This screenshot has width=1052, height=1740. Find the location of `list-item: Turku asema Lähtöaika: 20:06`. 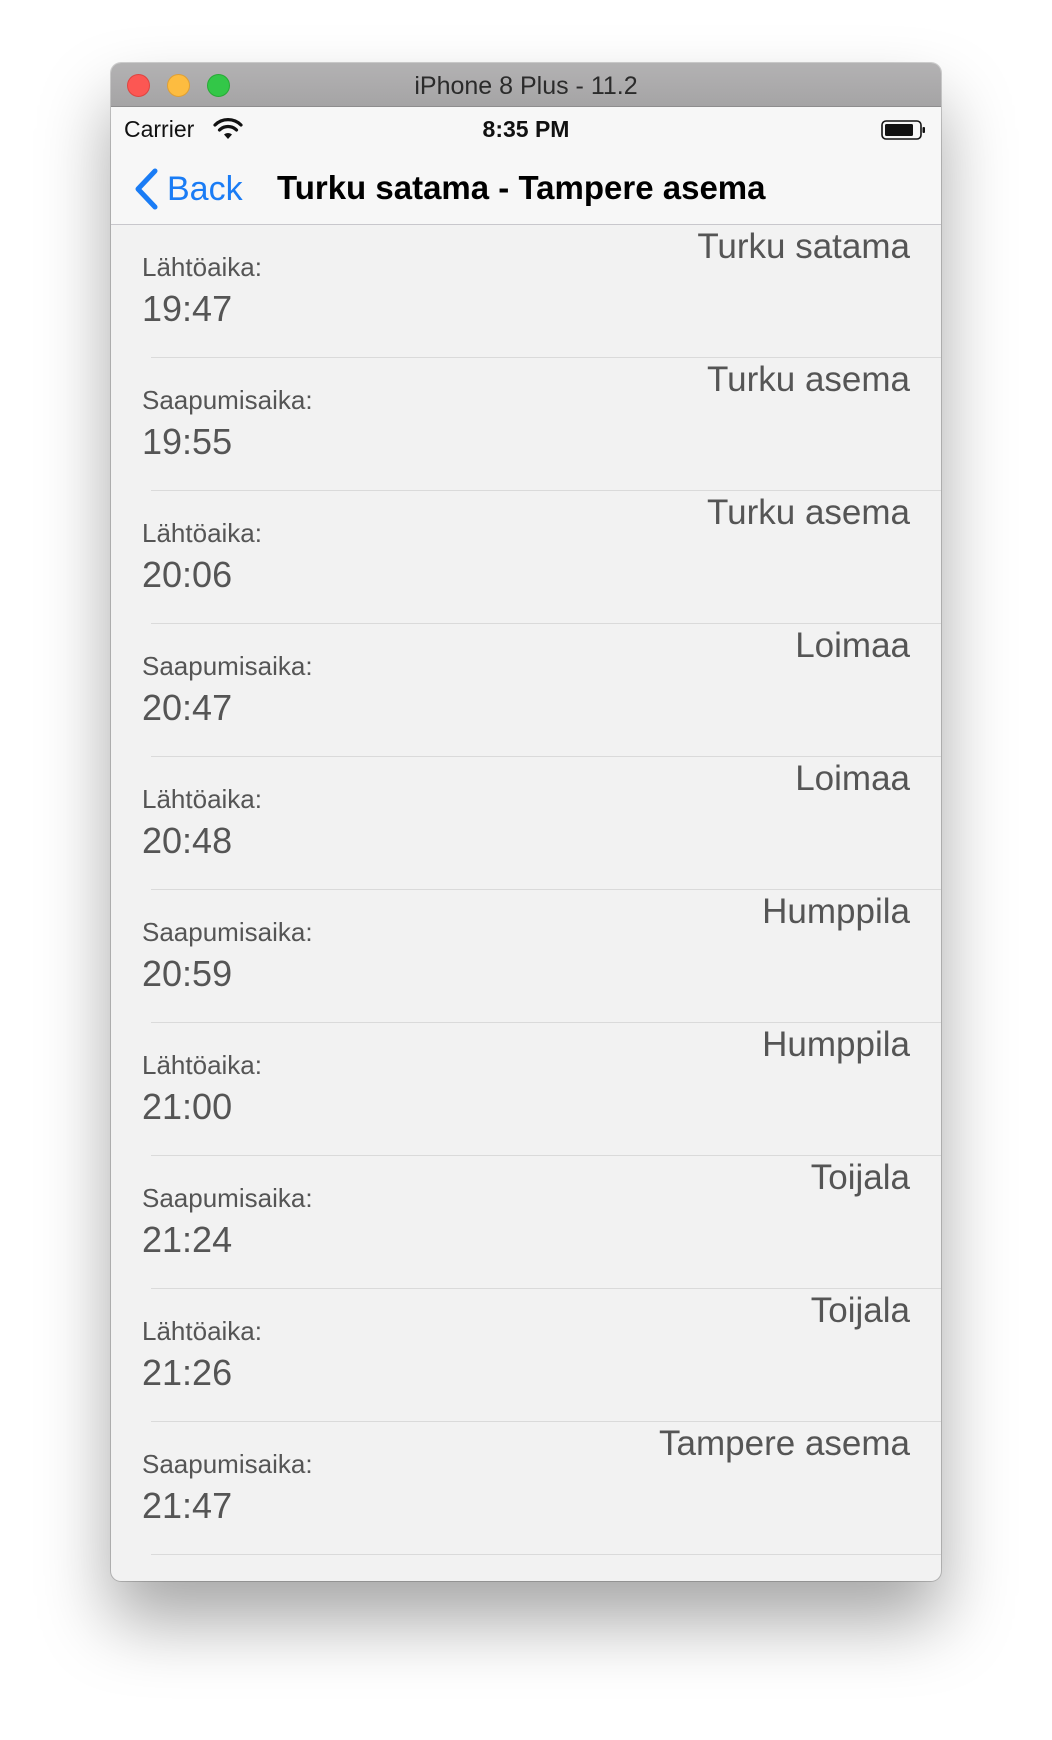

list-item: Turku asema Lähtöaika: 20:06 is located at coordinates (526, 557).